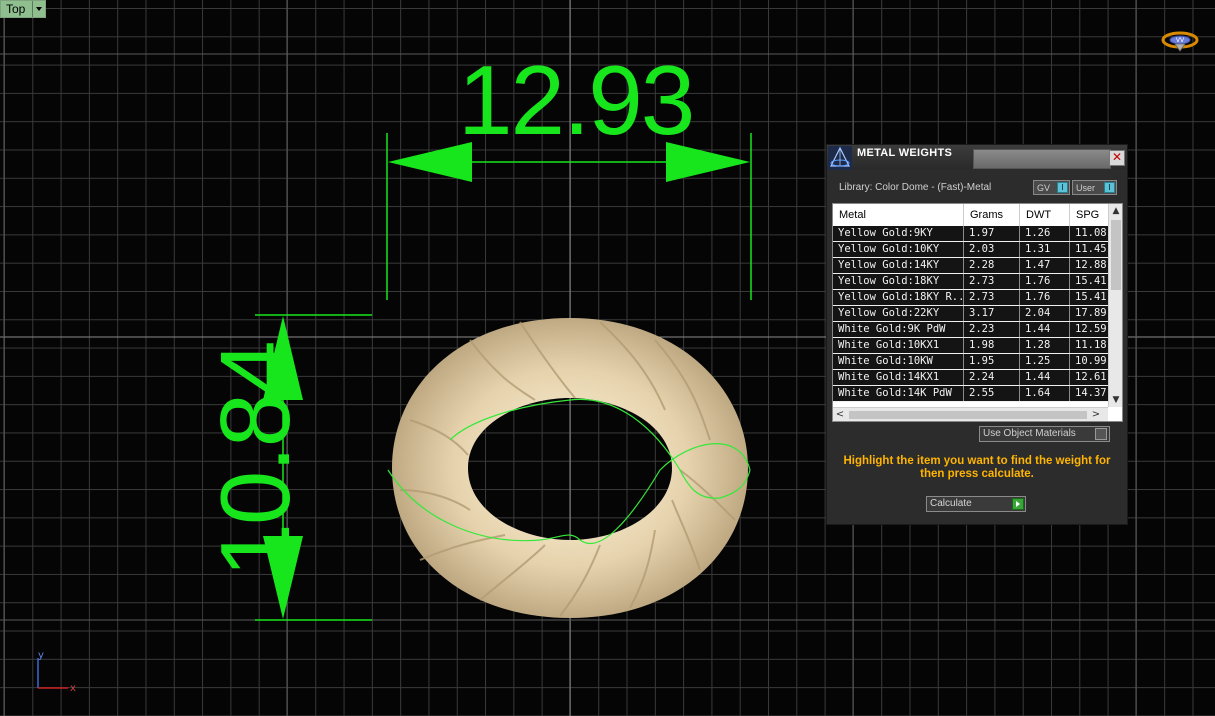 The image size is (1215, 716). I want to click on cell-metal: Yellow Gold:18KY, so click(898, 281).